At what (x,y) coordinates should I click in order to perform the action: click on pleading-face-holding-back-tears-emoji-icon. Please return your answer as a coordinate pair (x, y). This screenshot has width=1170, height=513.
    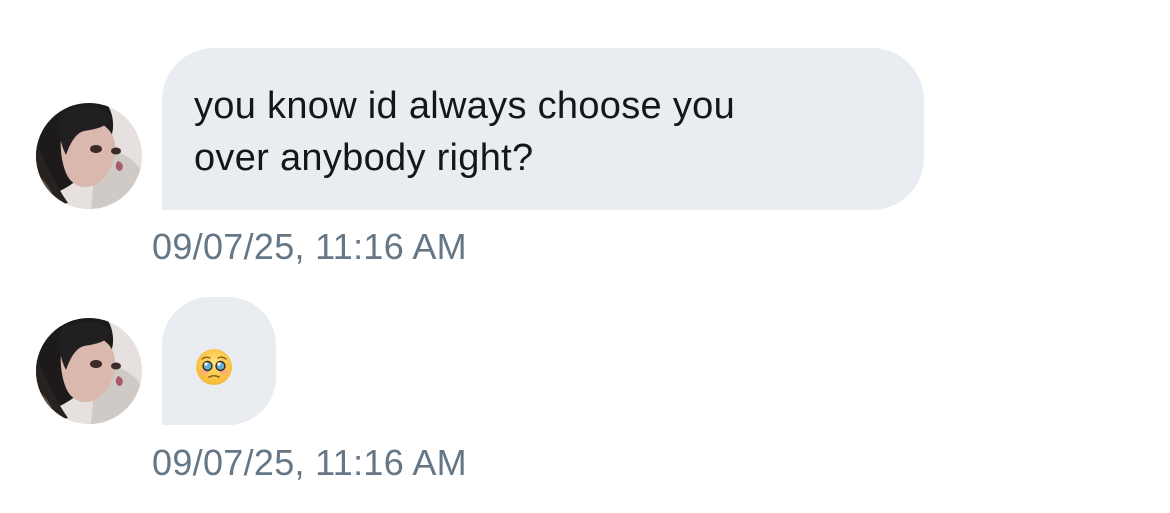
    Looking at the image, I should click on (214, 367).